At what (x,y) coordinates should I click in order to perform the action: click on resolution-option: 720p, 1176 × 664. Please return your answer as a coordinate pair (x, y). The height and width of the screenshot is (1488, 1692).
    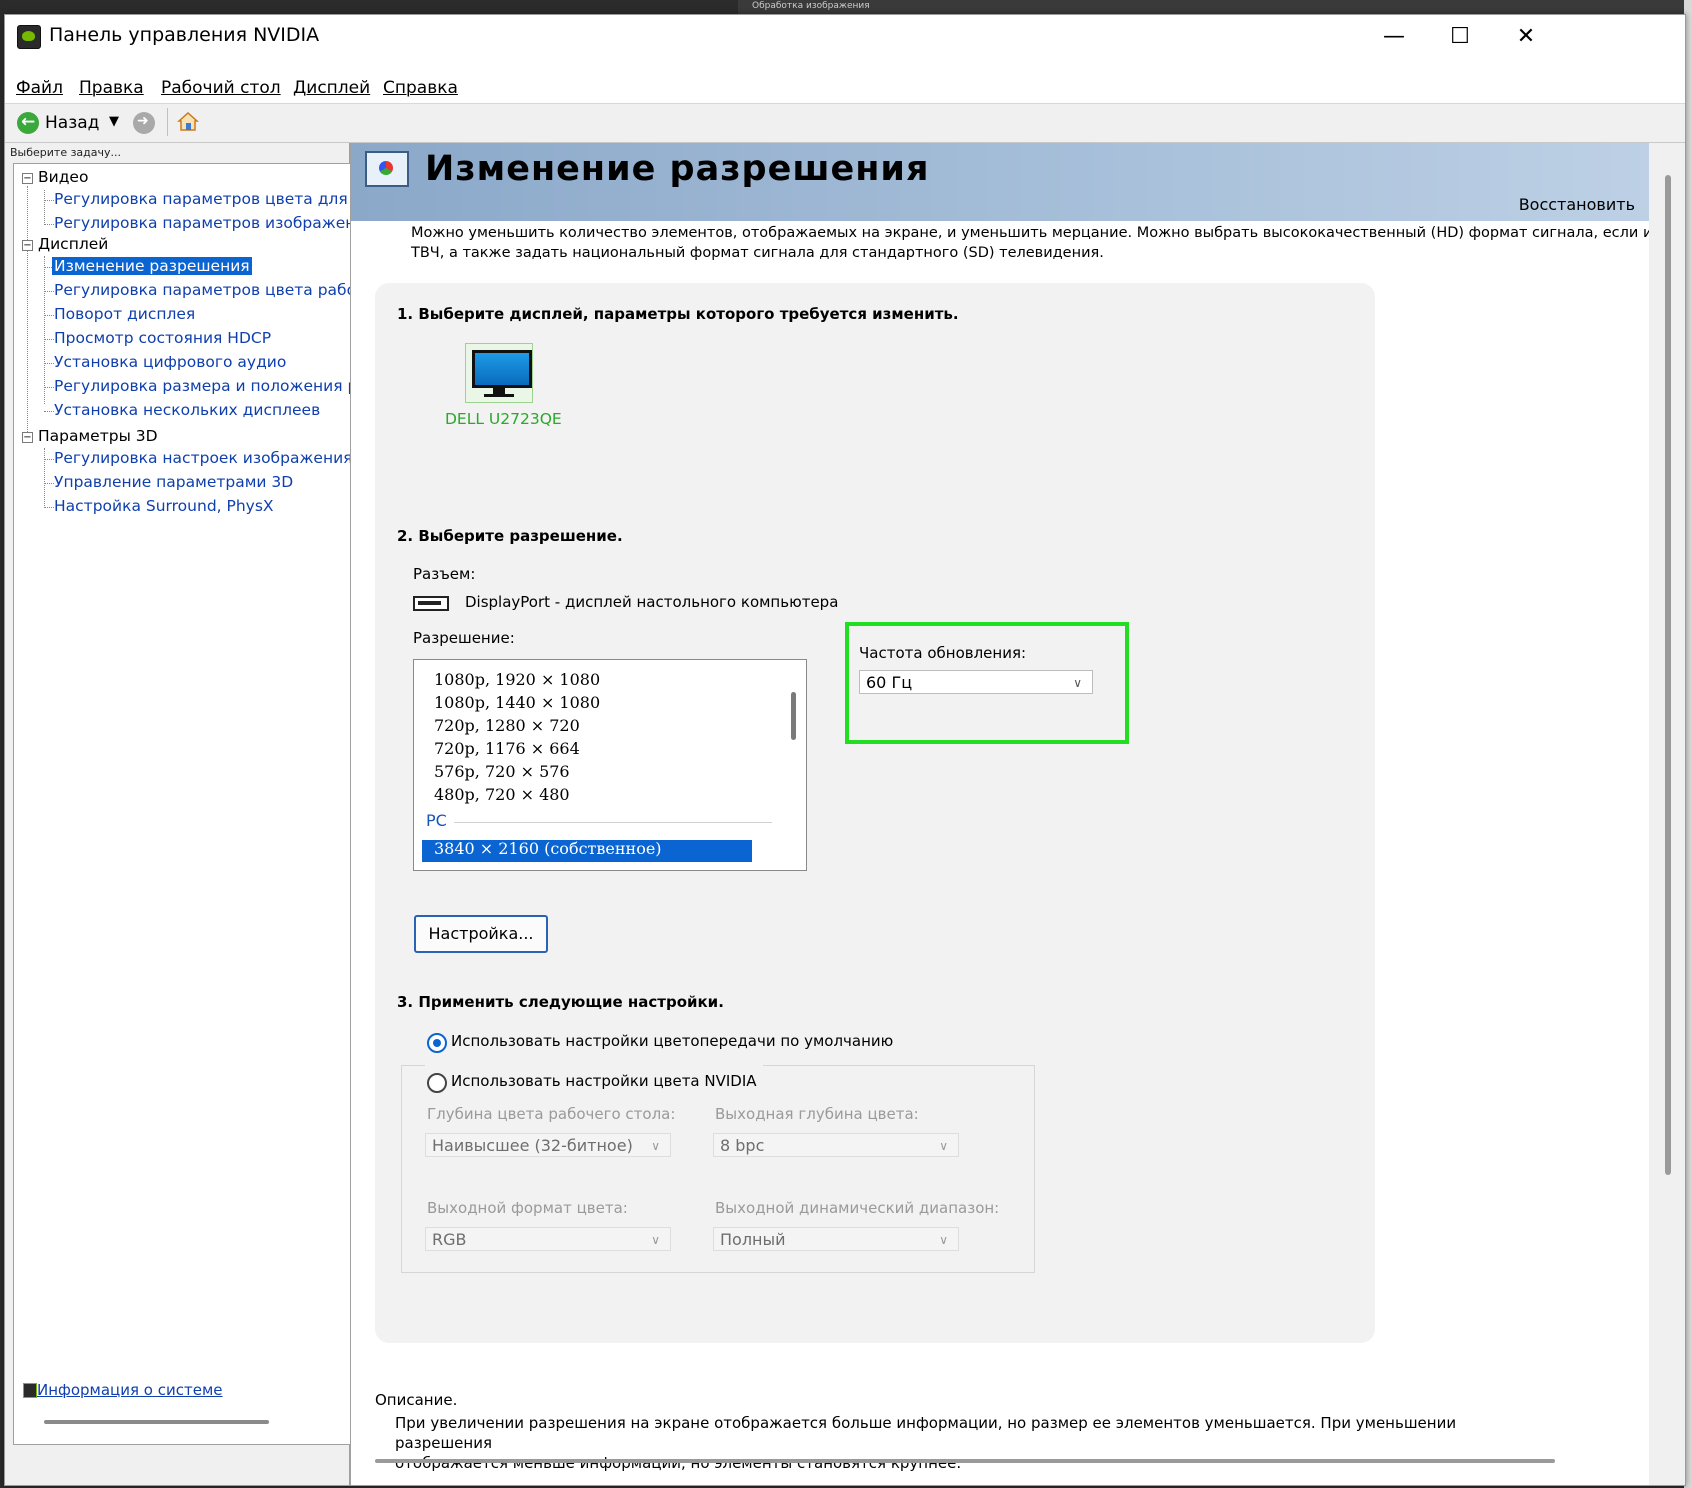
    Looking at the image, I should click on (507, 748).